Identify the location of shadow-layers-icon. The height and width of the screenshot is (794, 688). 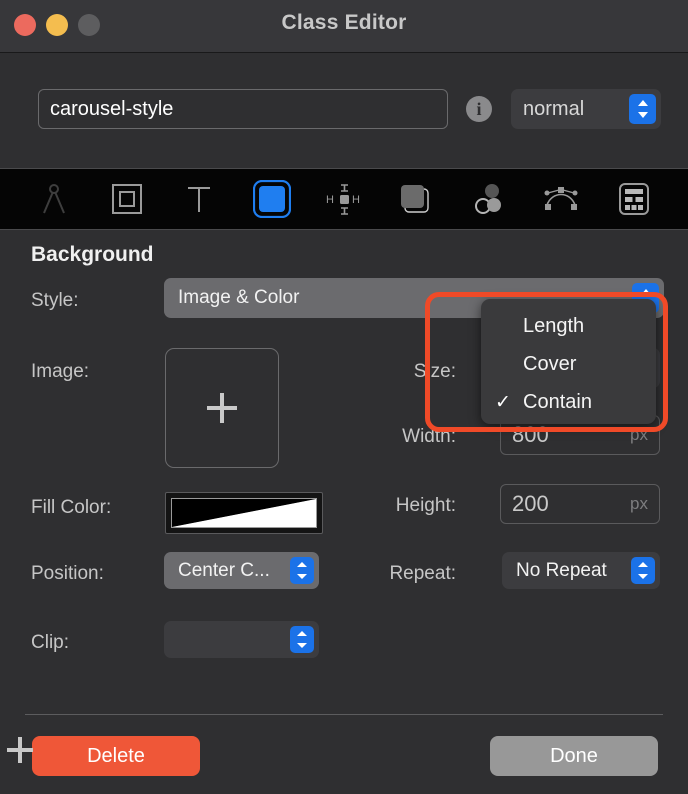
(416, 199).